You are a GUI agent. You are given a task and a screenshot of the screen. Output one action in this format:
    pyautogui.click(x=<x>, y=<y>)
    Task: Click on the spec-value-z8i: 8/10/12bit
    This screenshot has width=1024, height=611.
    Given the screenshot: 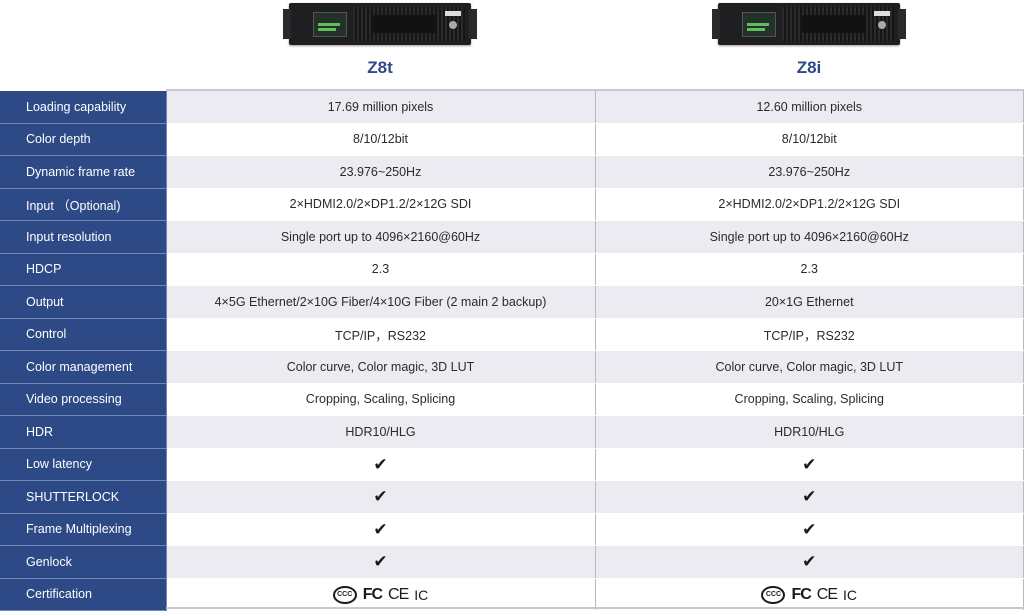 What is the action you would take?
    pyautogui.click(x=809, y=139)
    